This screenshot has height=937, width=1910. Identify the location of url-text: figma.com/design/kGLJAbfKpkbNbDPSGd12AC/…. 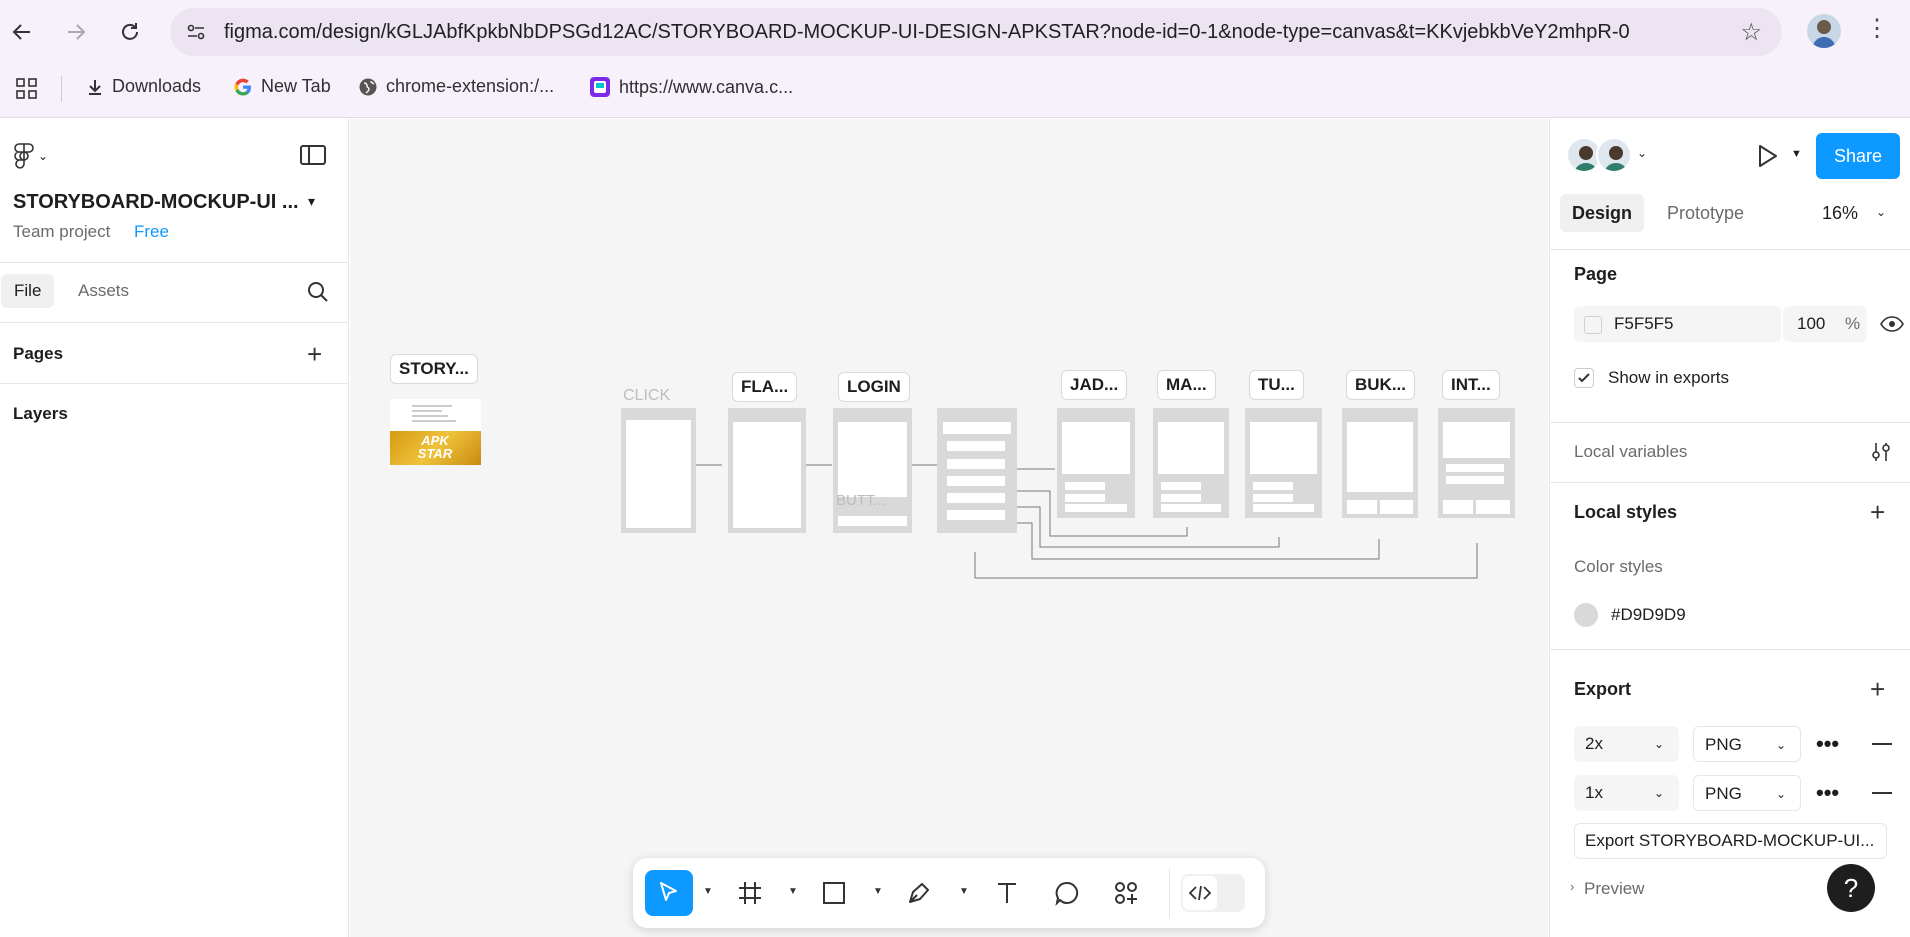
(927, 32).